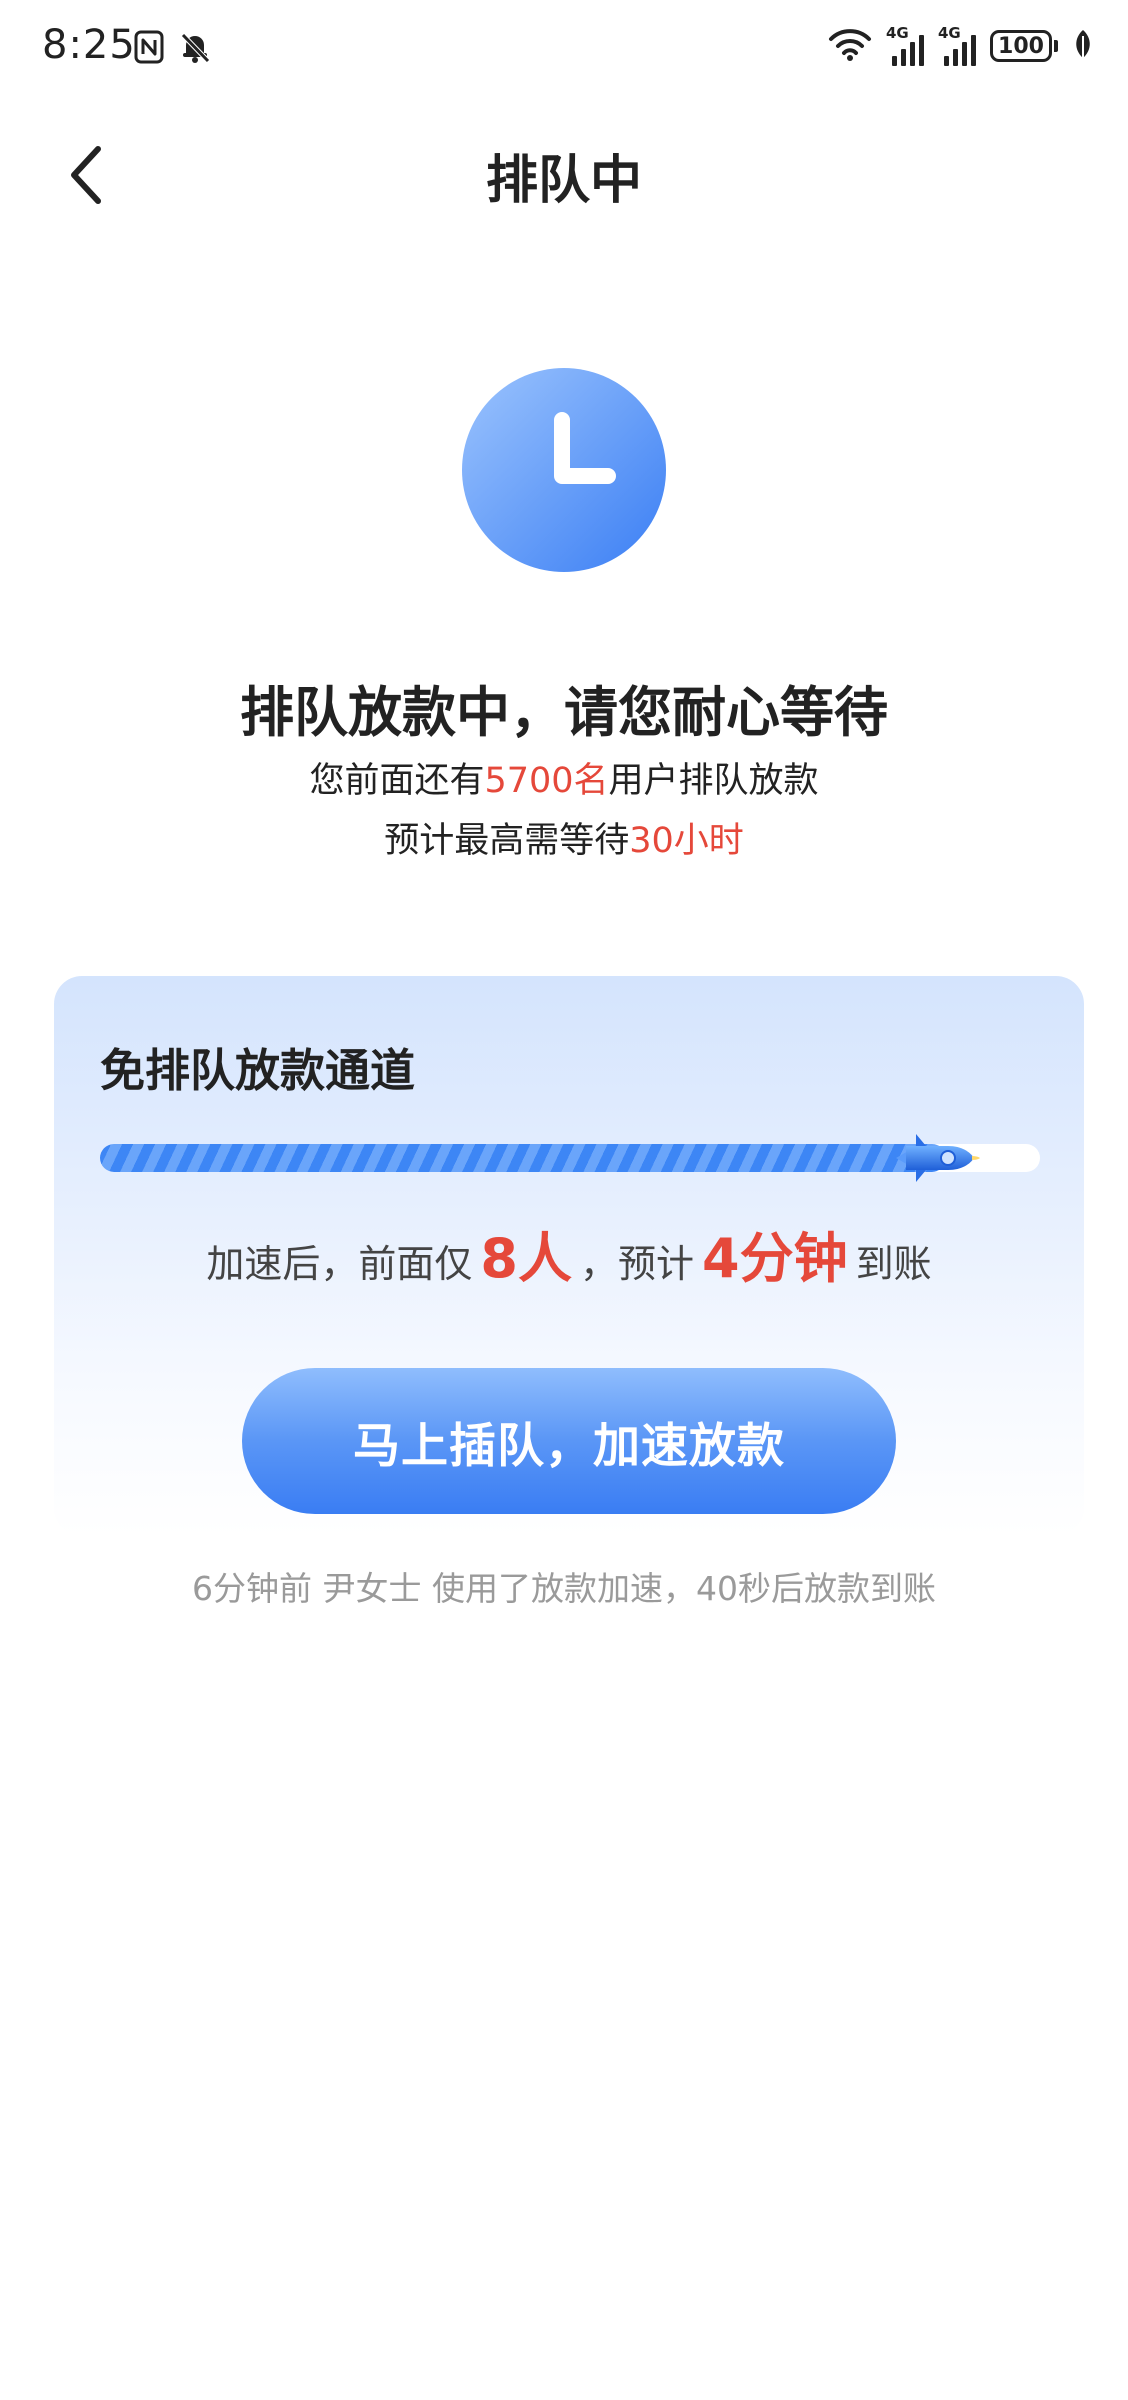 This screenshot has height=2400, width=1128. Describe the element at coordinates (893, 1264) in the screenshot. I see `speed-up-text-3: 到账` at that location.